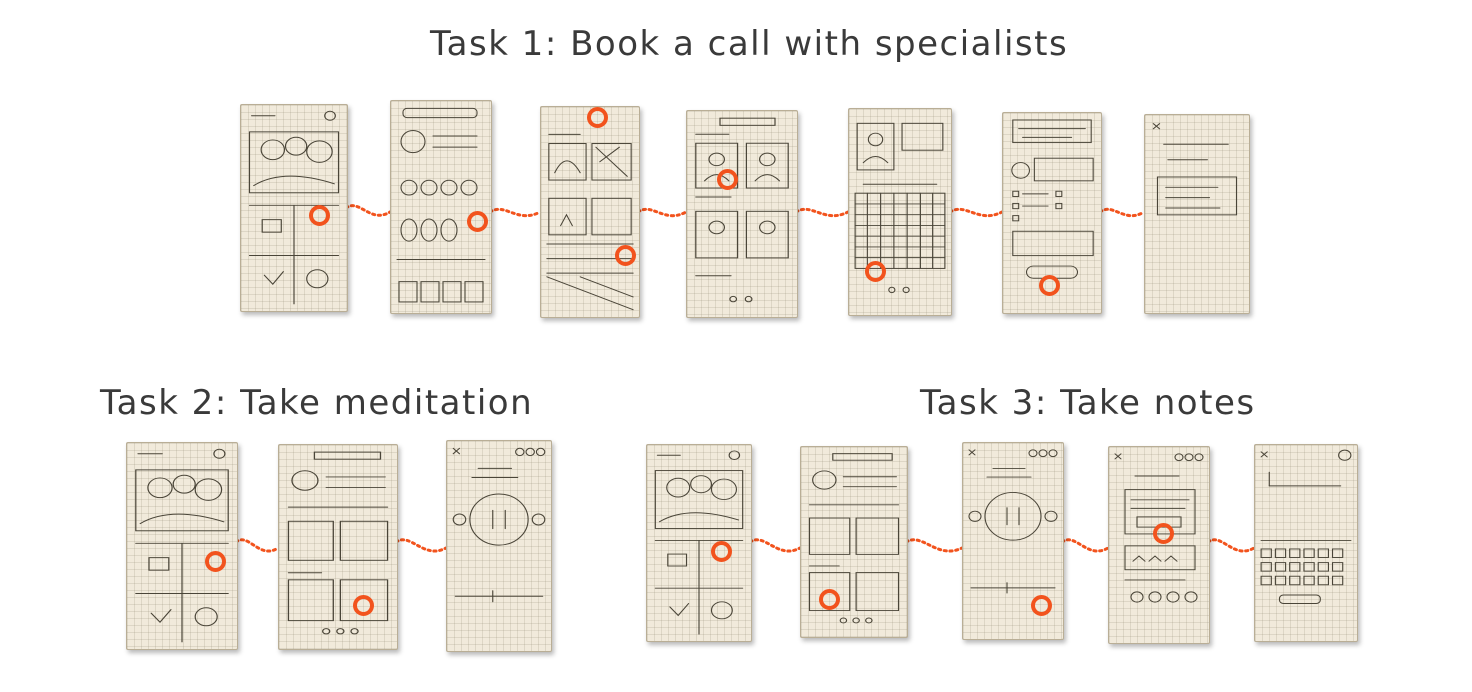 The image size is (1472, 692). I want to click on task-3-title: Task 3: Take notes, so click(1088, 403).